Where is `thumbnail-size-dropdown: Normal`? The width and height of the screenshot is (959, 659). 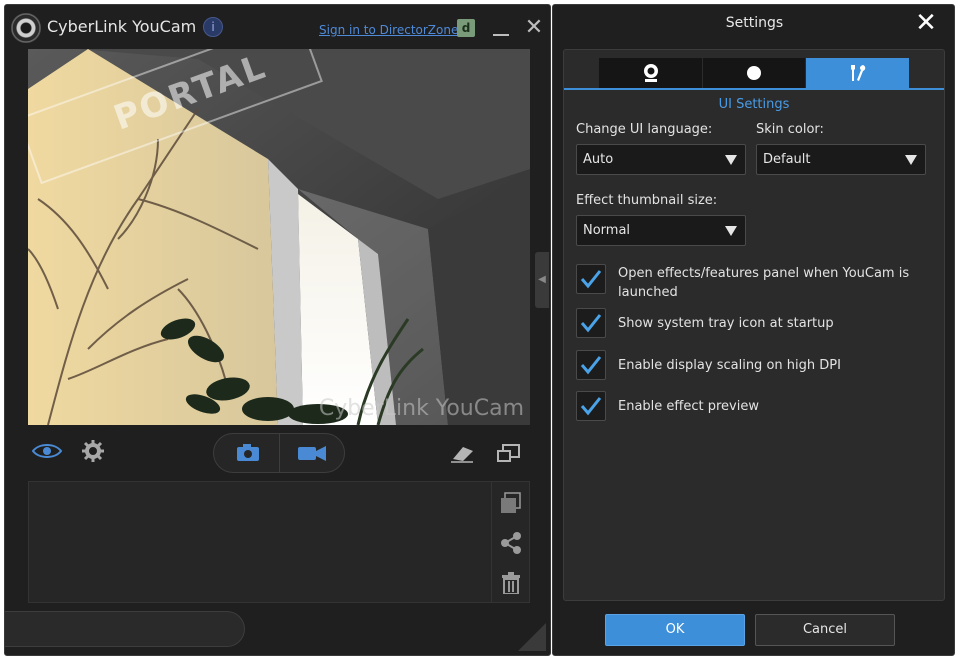 thumbnail-size-dropdown: Normal is located at coordinates (661, 230).